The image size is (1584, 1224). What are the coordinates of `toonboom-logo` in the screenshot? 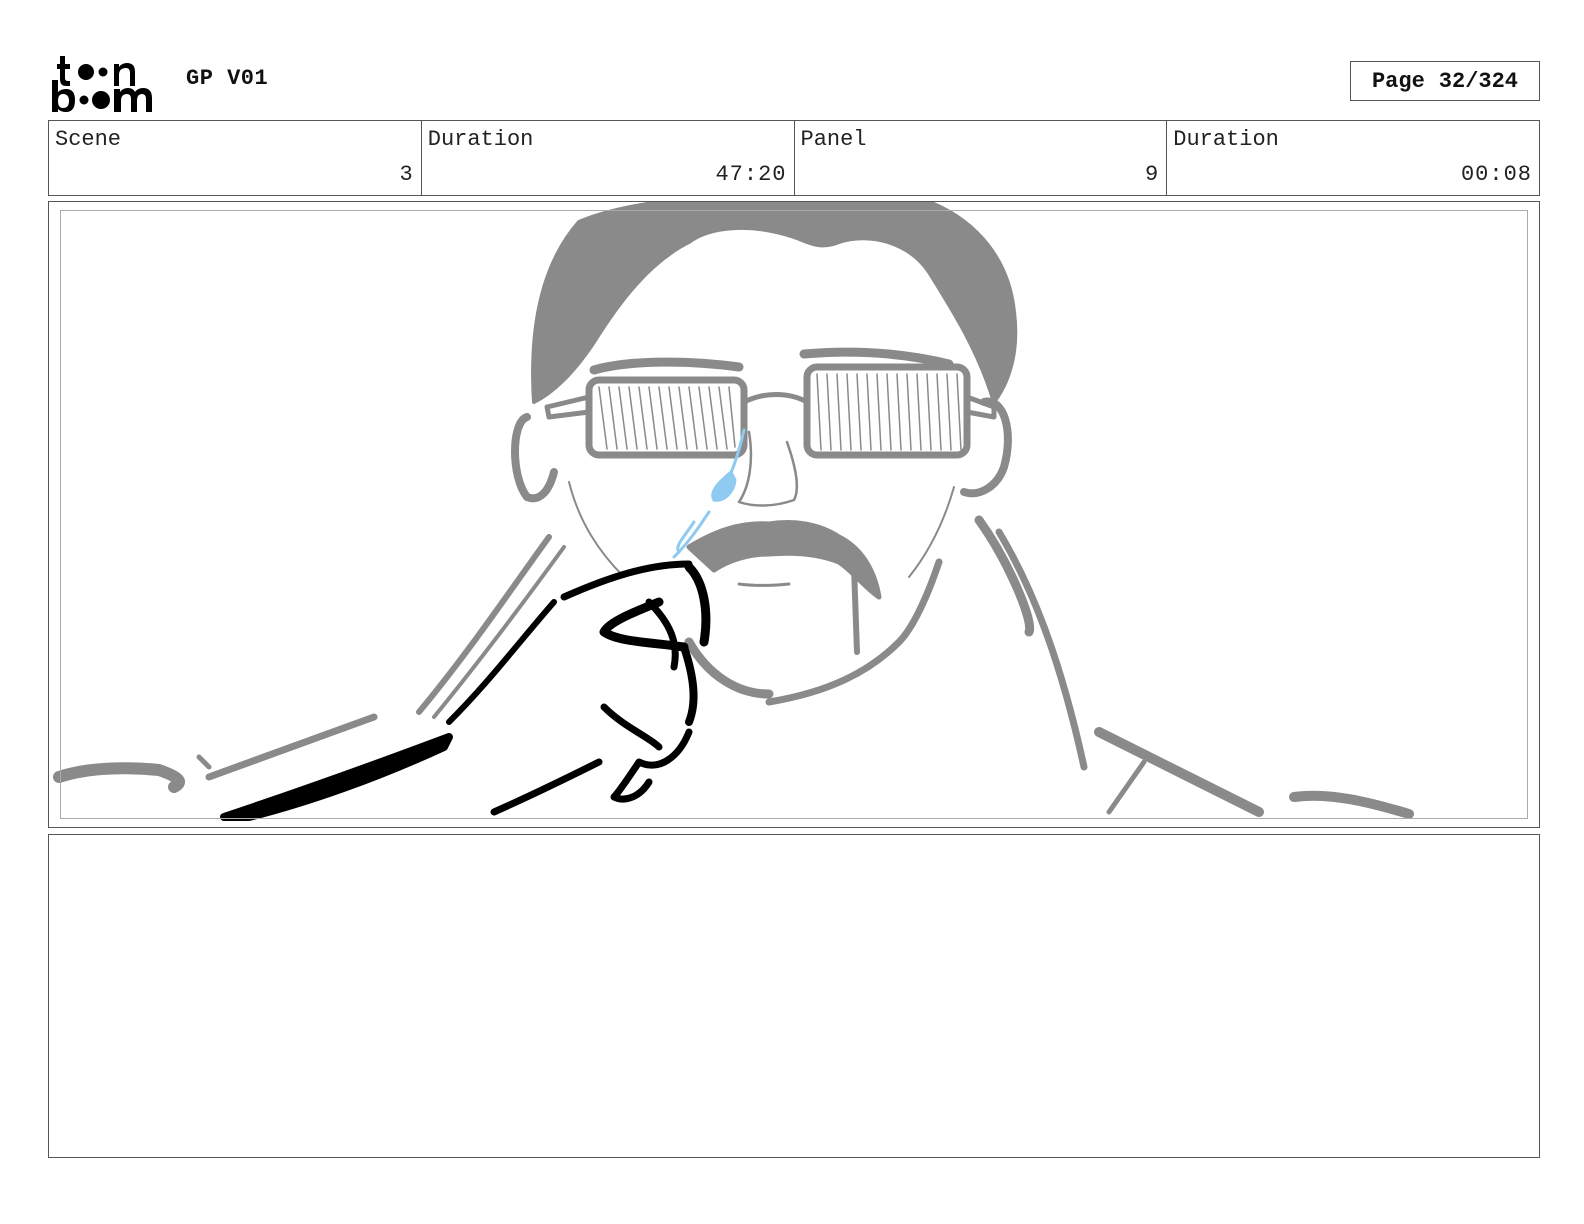 It's located at (102, 84).